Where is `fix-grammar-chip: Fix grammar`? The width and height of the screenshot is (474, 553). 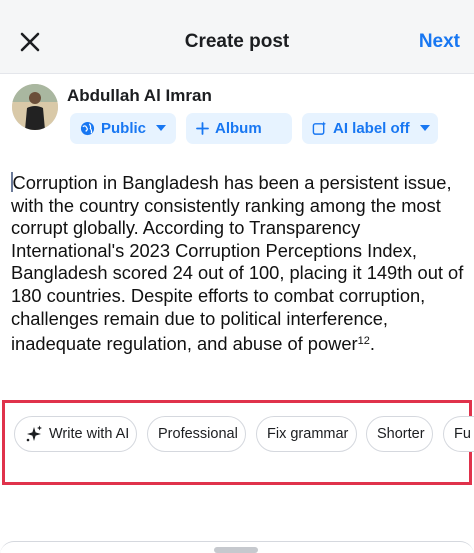
fix-grammar-chip: Fix grammar is located at coordinates (306, 434).